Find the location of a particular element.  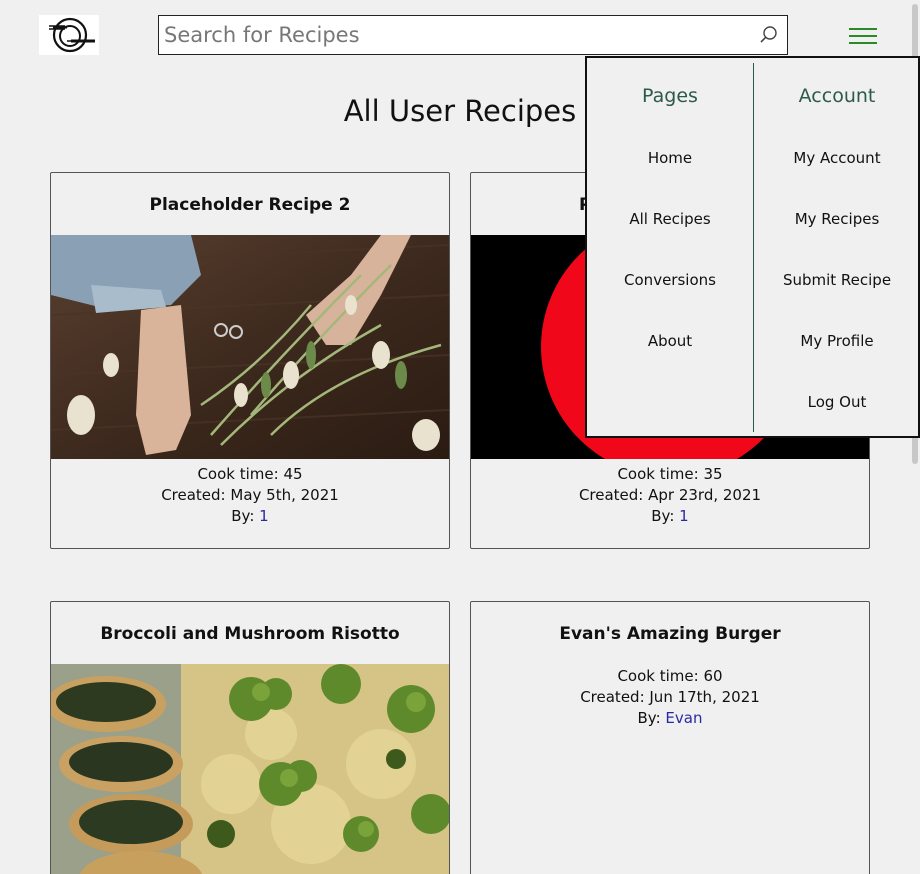

site-logo is located at coordinates (69, 35).